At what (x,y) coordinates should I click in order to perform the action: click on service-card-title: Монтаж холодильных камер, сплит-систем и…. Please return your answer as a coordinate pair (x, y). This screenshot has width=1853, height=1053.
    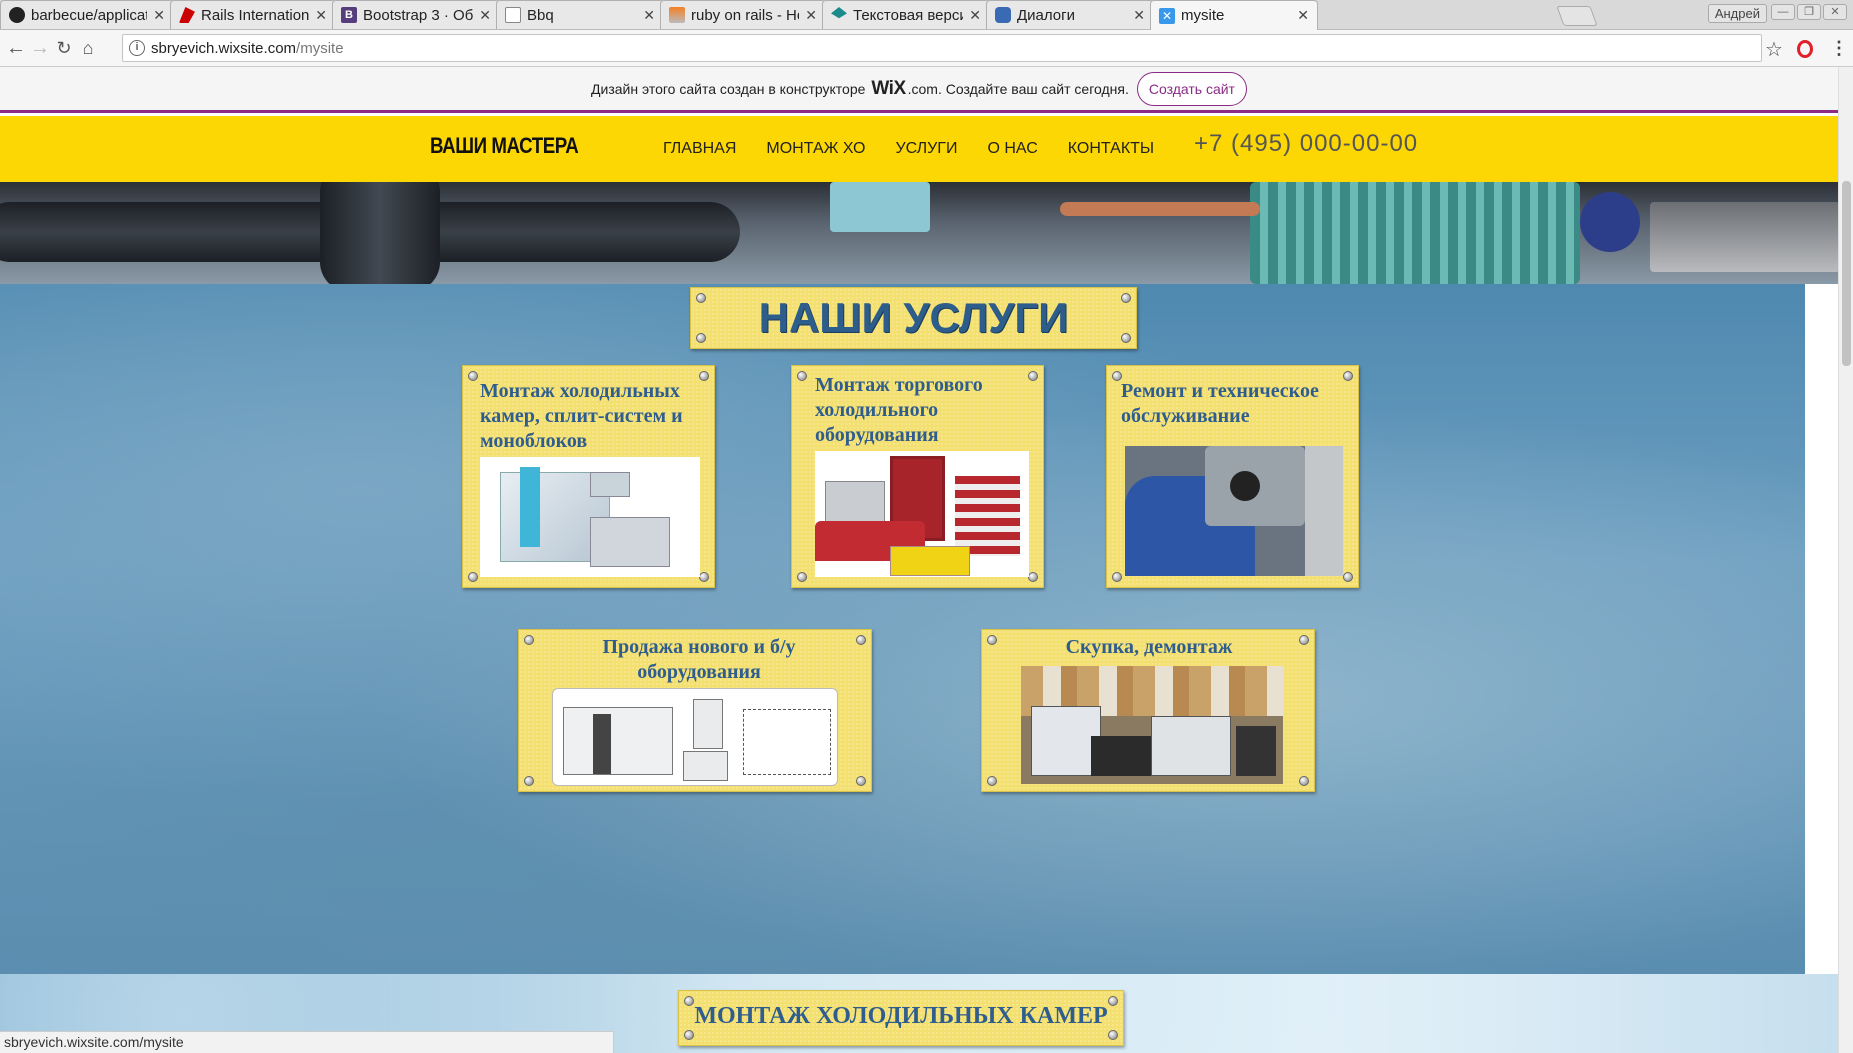
    Looking at the image, I should click on (581, 416).